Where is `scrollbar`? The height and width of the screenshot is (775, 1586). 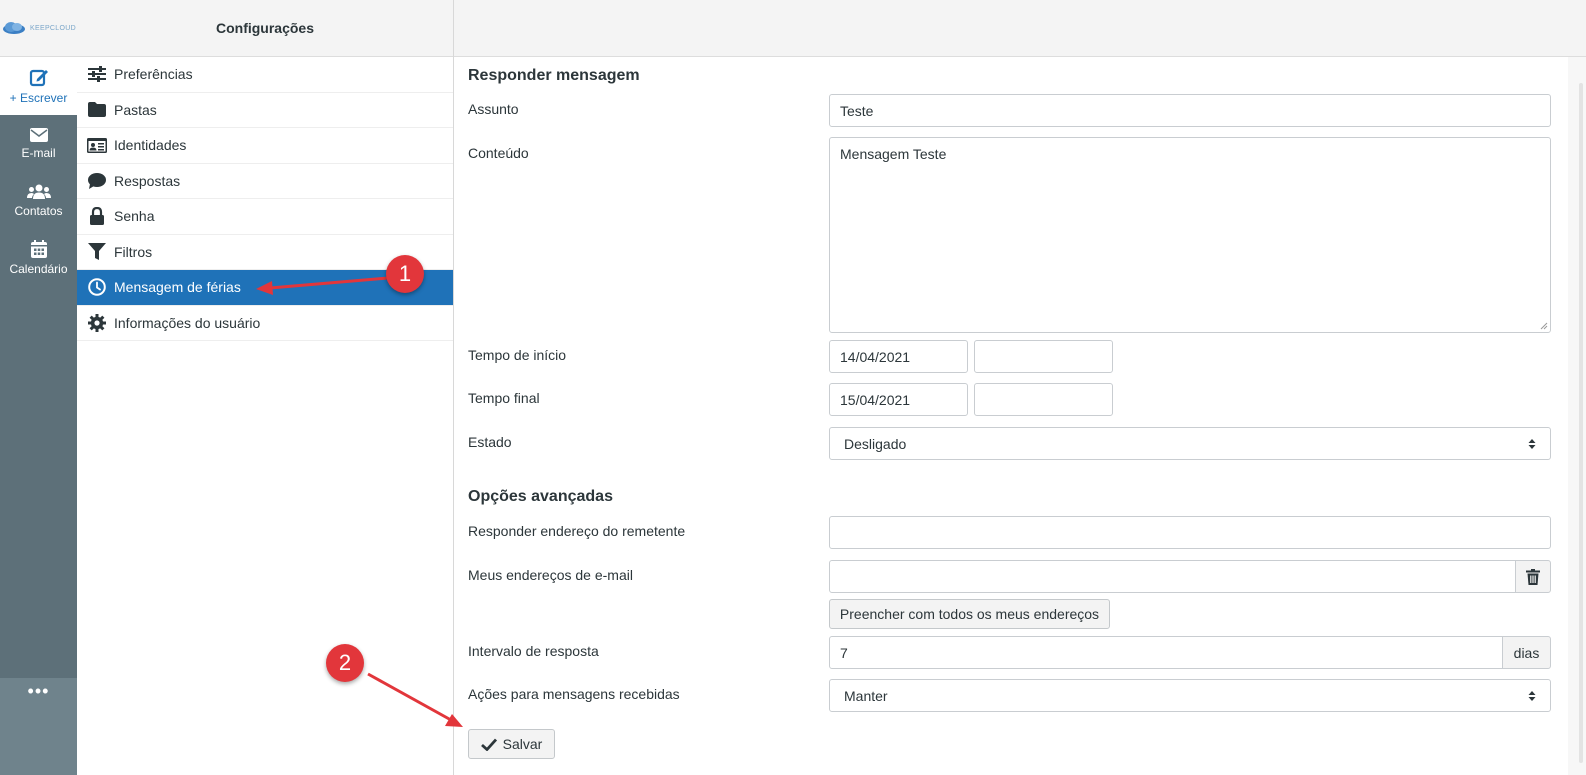 scrollbar is located at coordinates (1577, 416).